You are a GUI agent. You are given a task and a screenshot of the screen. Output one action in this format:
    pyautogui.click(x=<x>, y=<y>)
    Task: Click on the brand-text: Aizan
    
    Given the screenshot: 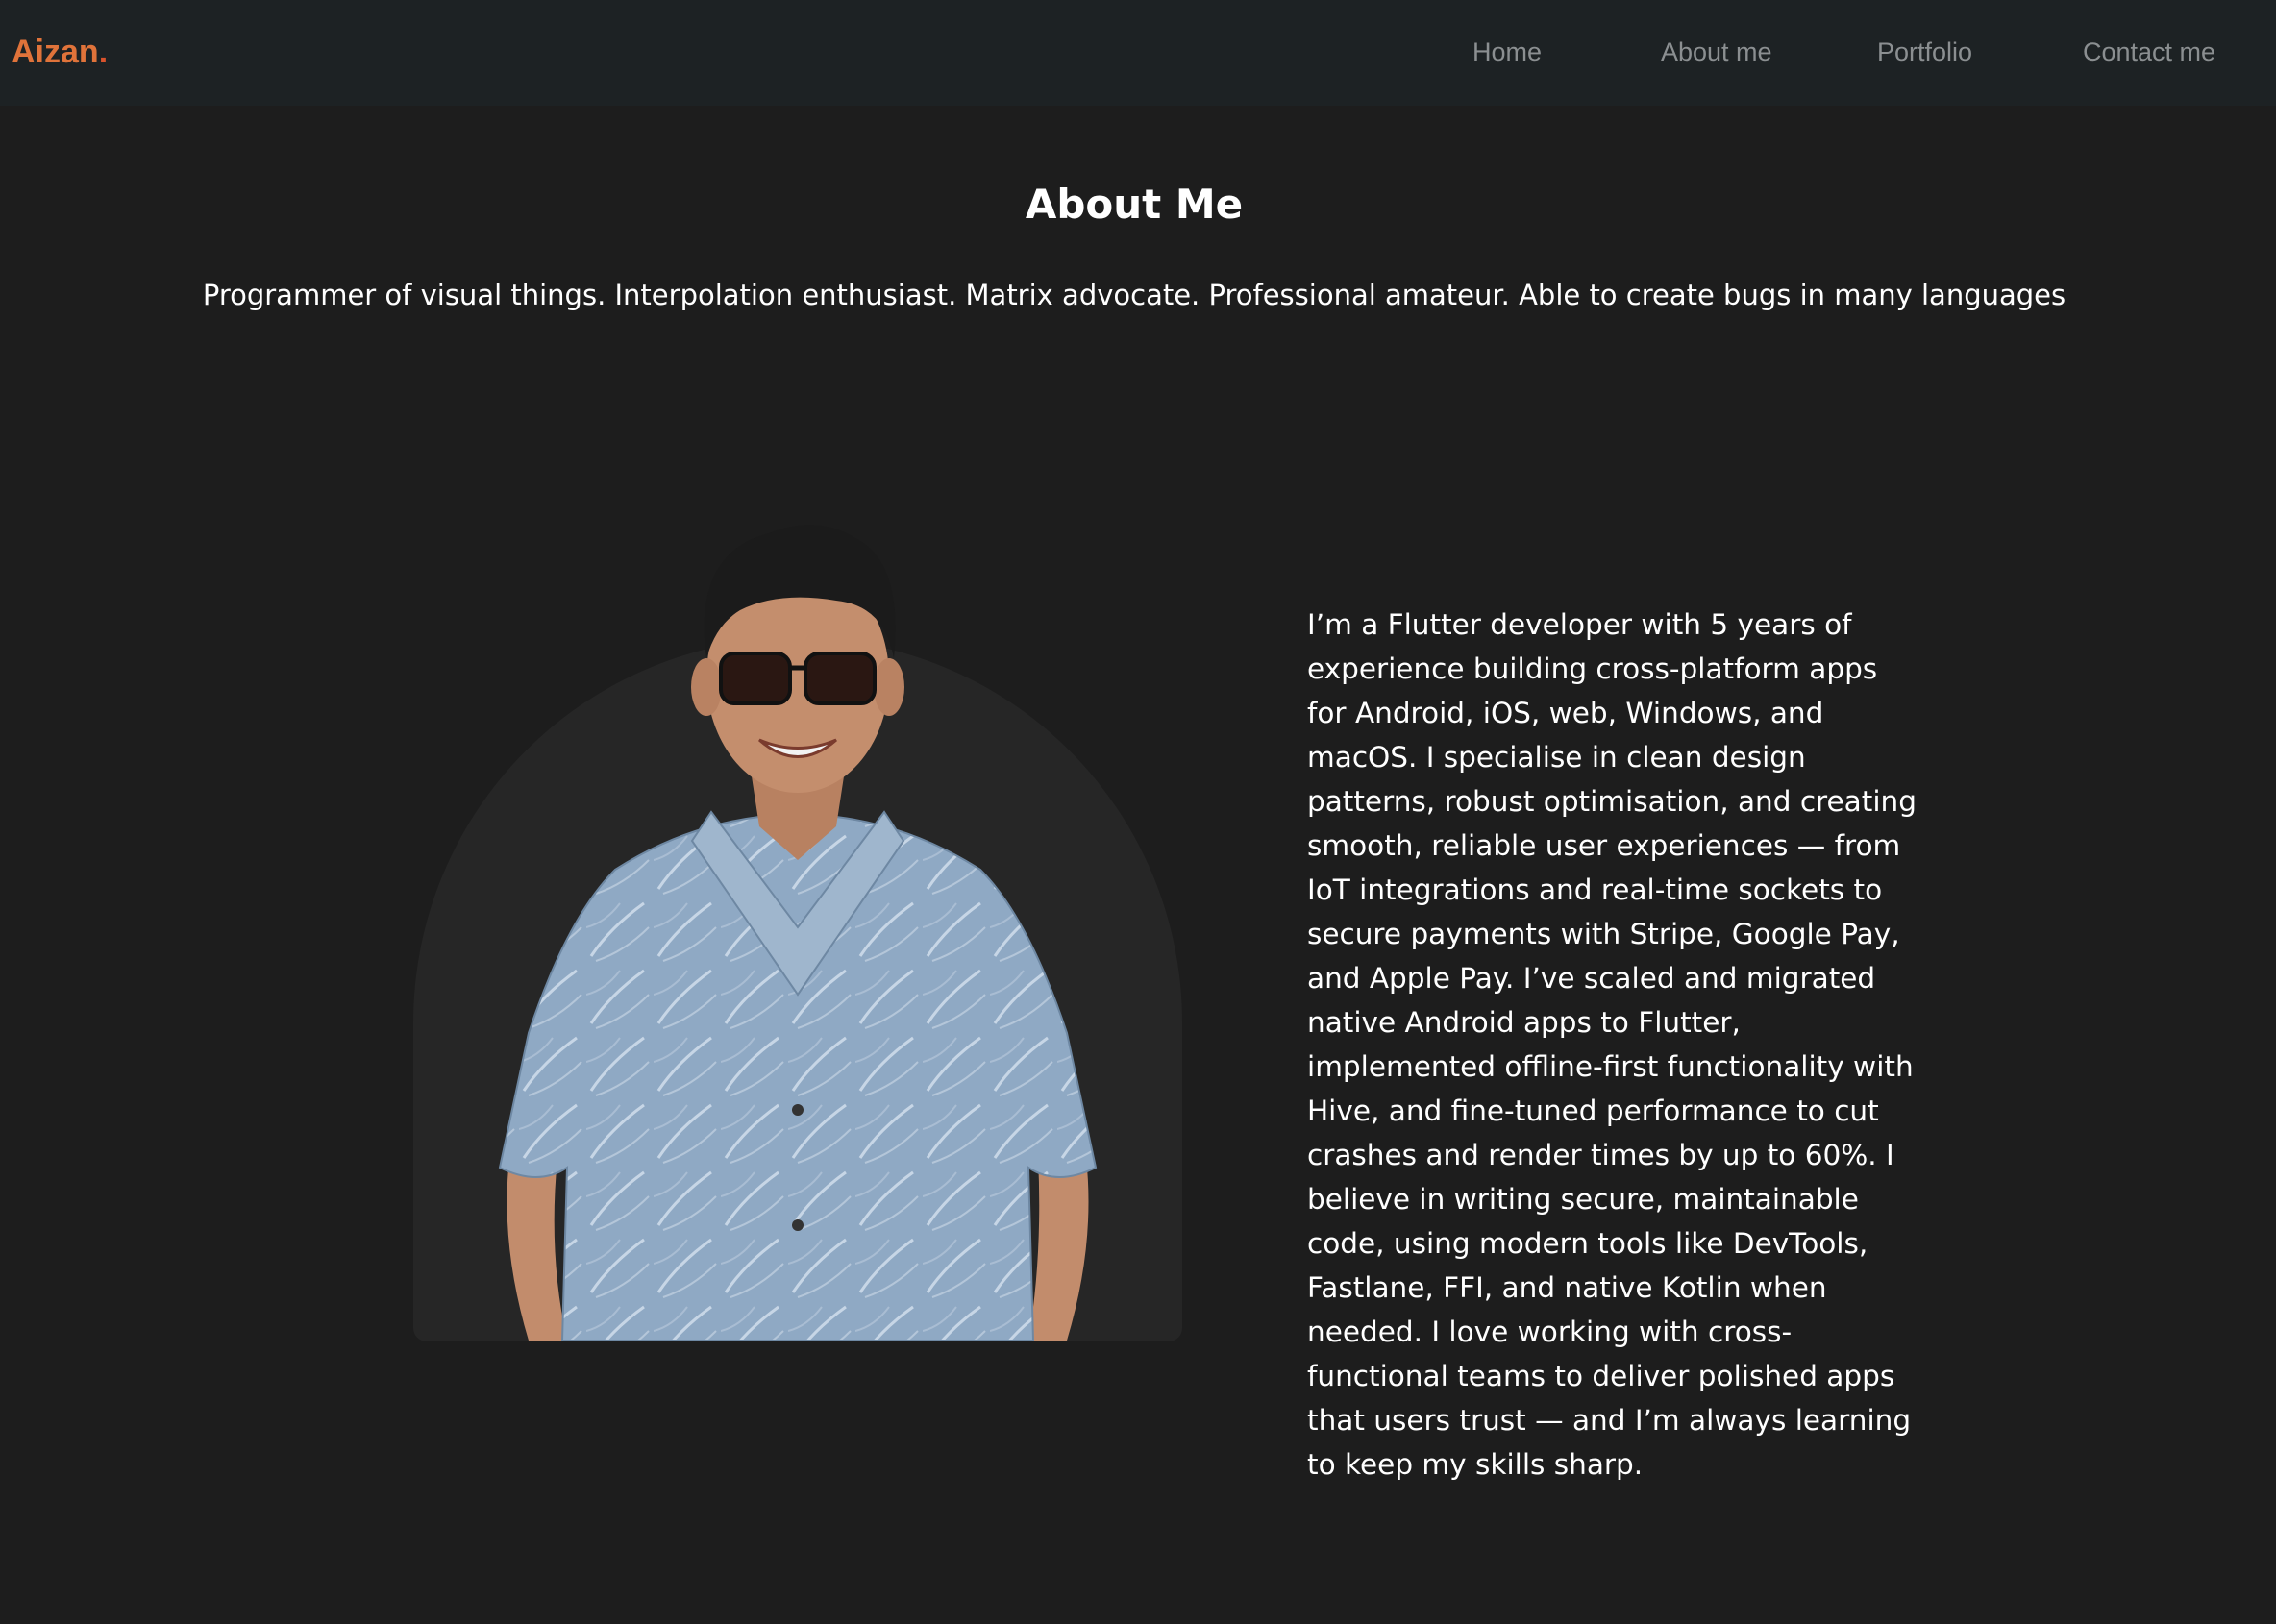 What is the action you would take?
    pyautogui.click(x=56, y=52)
    